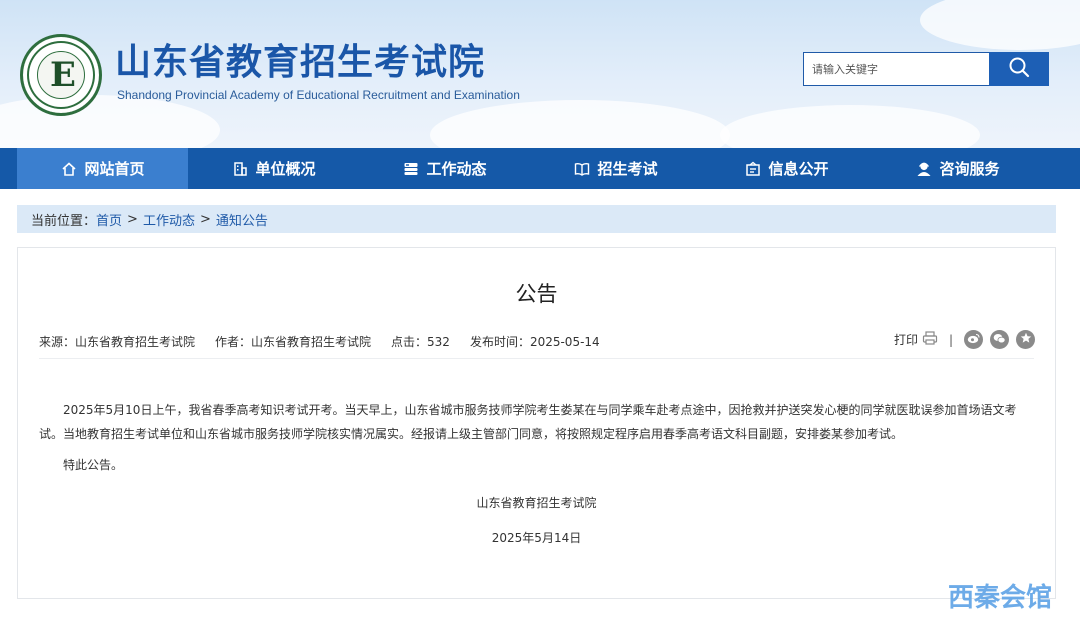 The height and width of the screenshot is (618, 1080). What do you see at coordinates (456, 169) in the screenshot?
I see `nav-label: 工作动态` at bounding box center [456, 169].